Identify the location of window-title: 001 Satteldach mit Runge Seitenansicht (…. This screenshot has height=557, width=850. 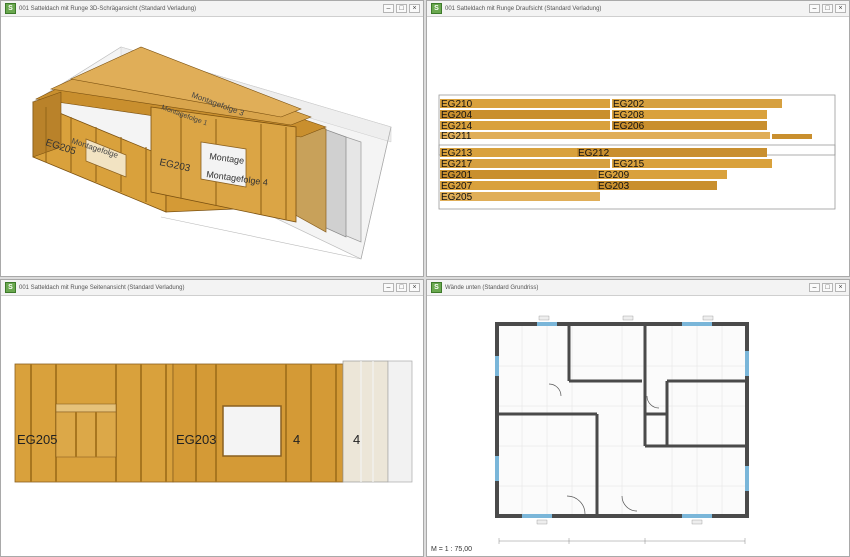
(102, 287).